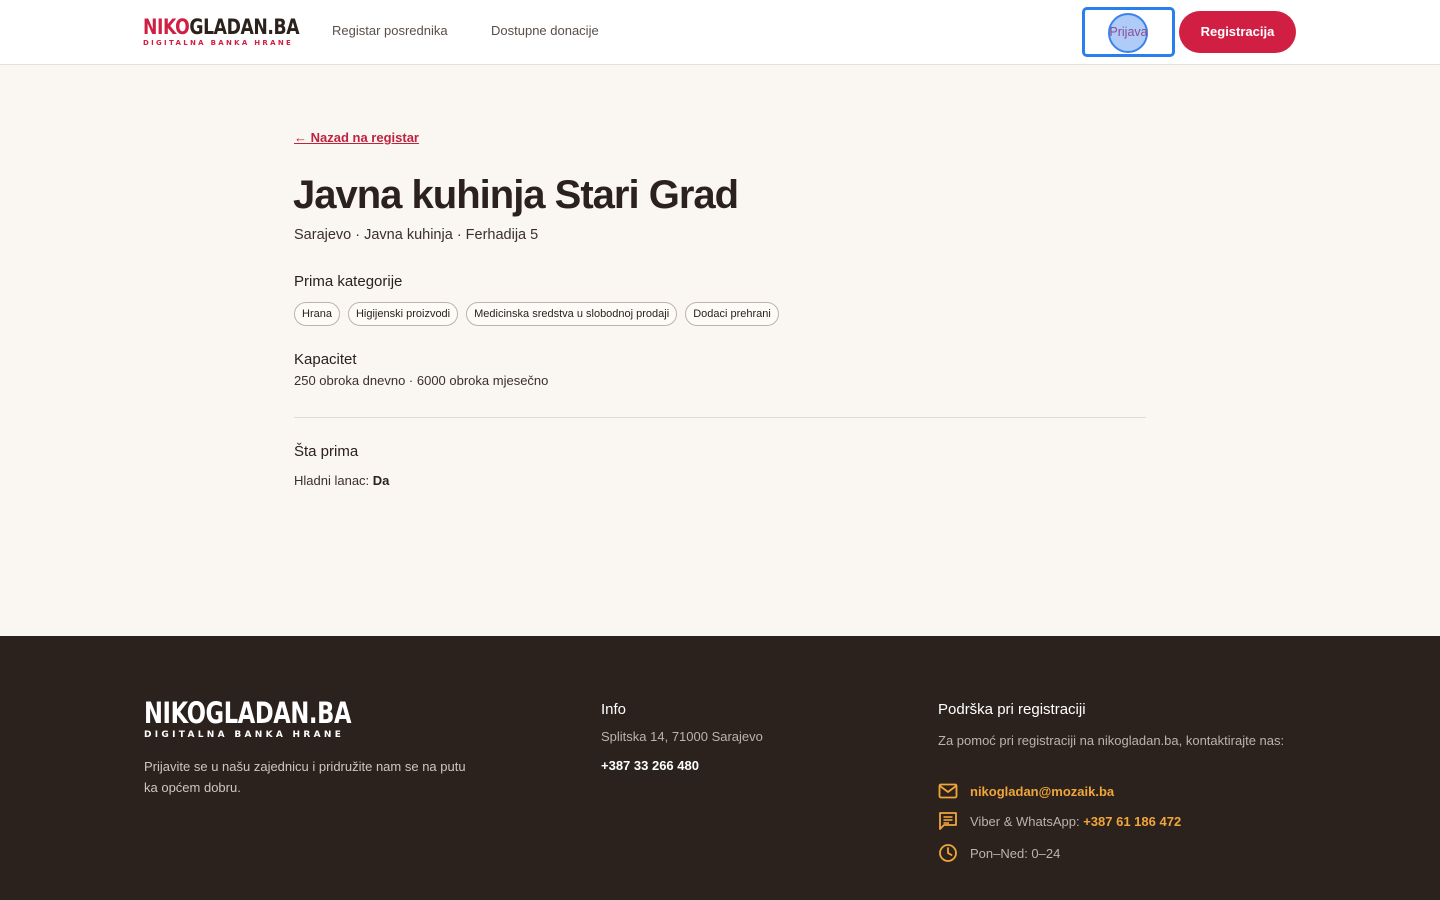 The image size is (1440, 900). I want to click on site-logo: NIKOGLADAN.BA DIGITALNA BANKA HRANE, so click(221, 31).